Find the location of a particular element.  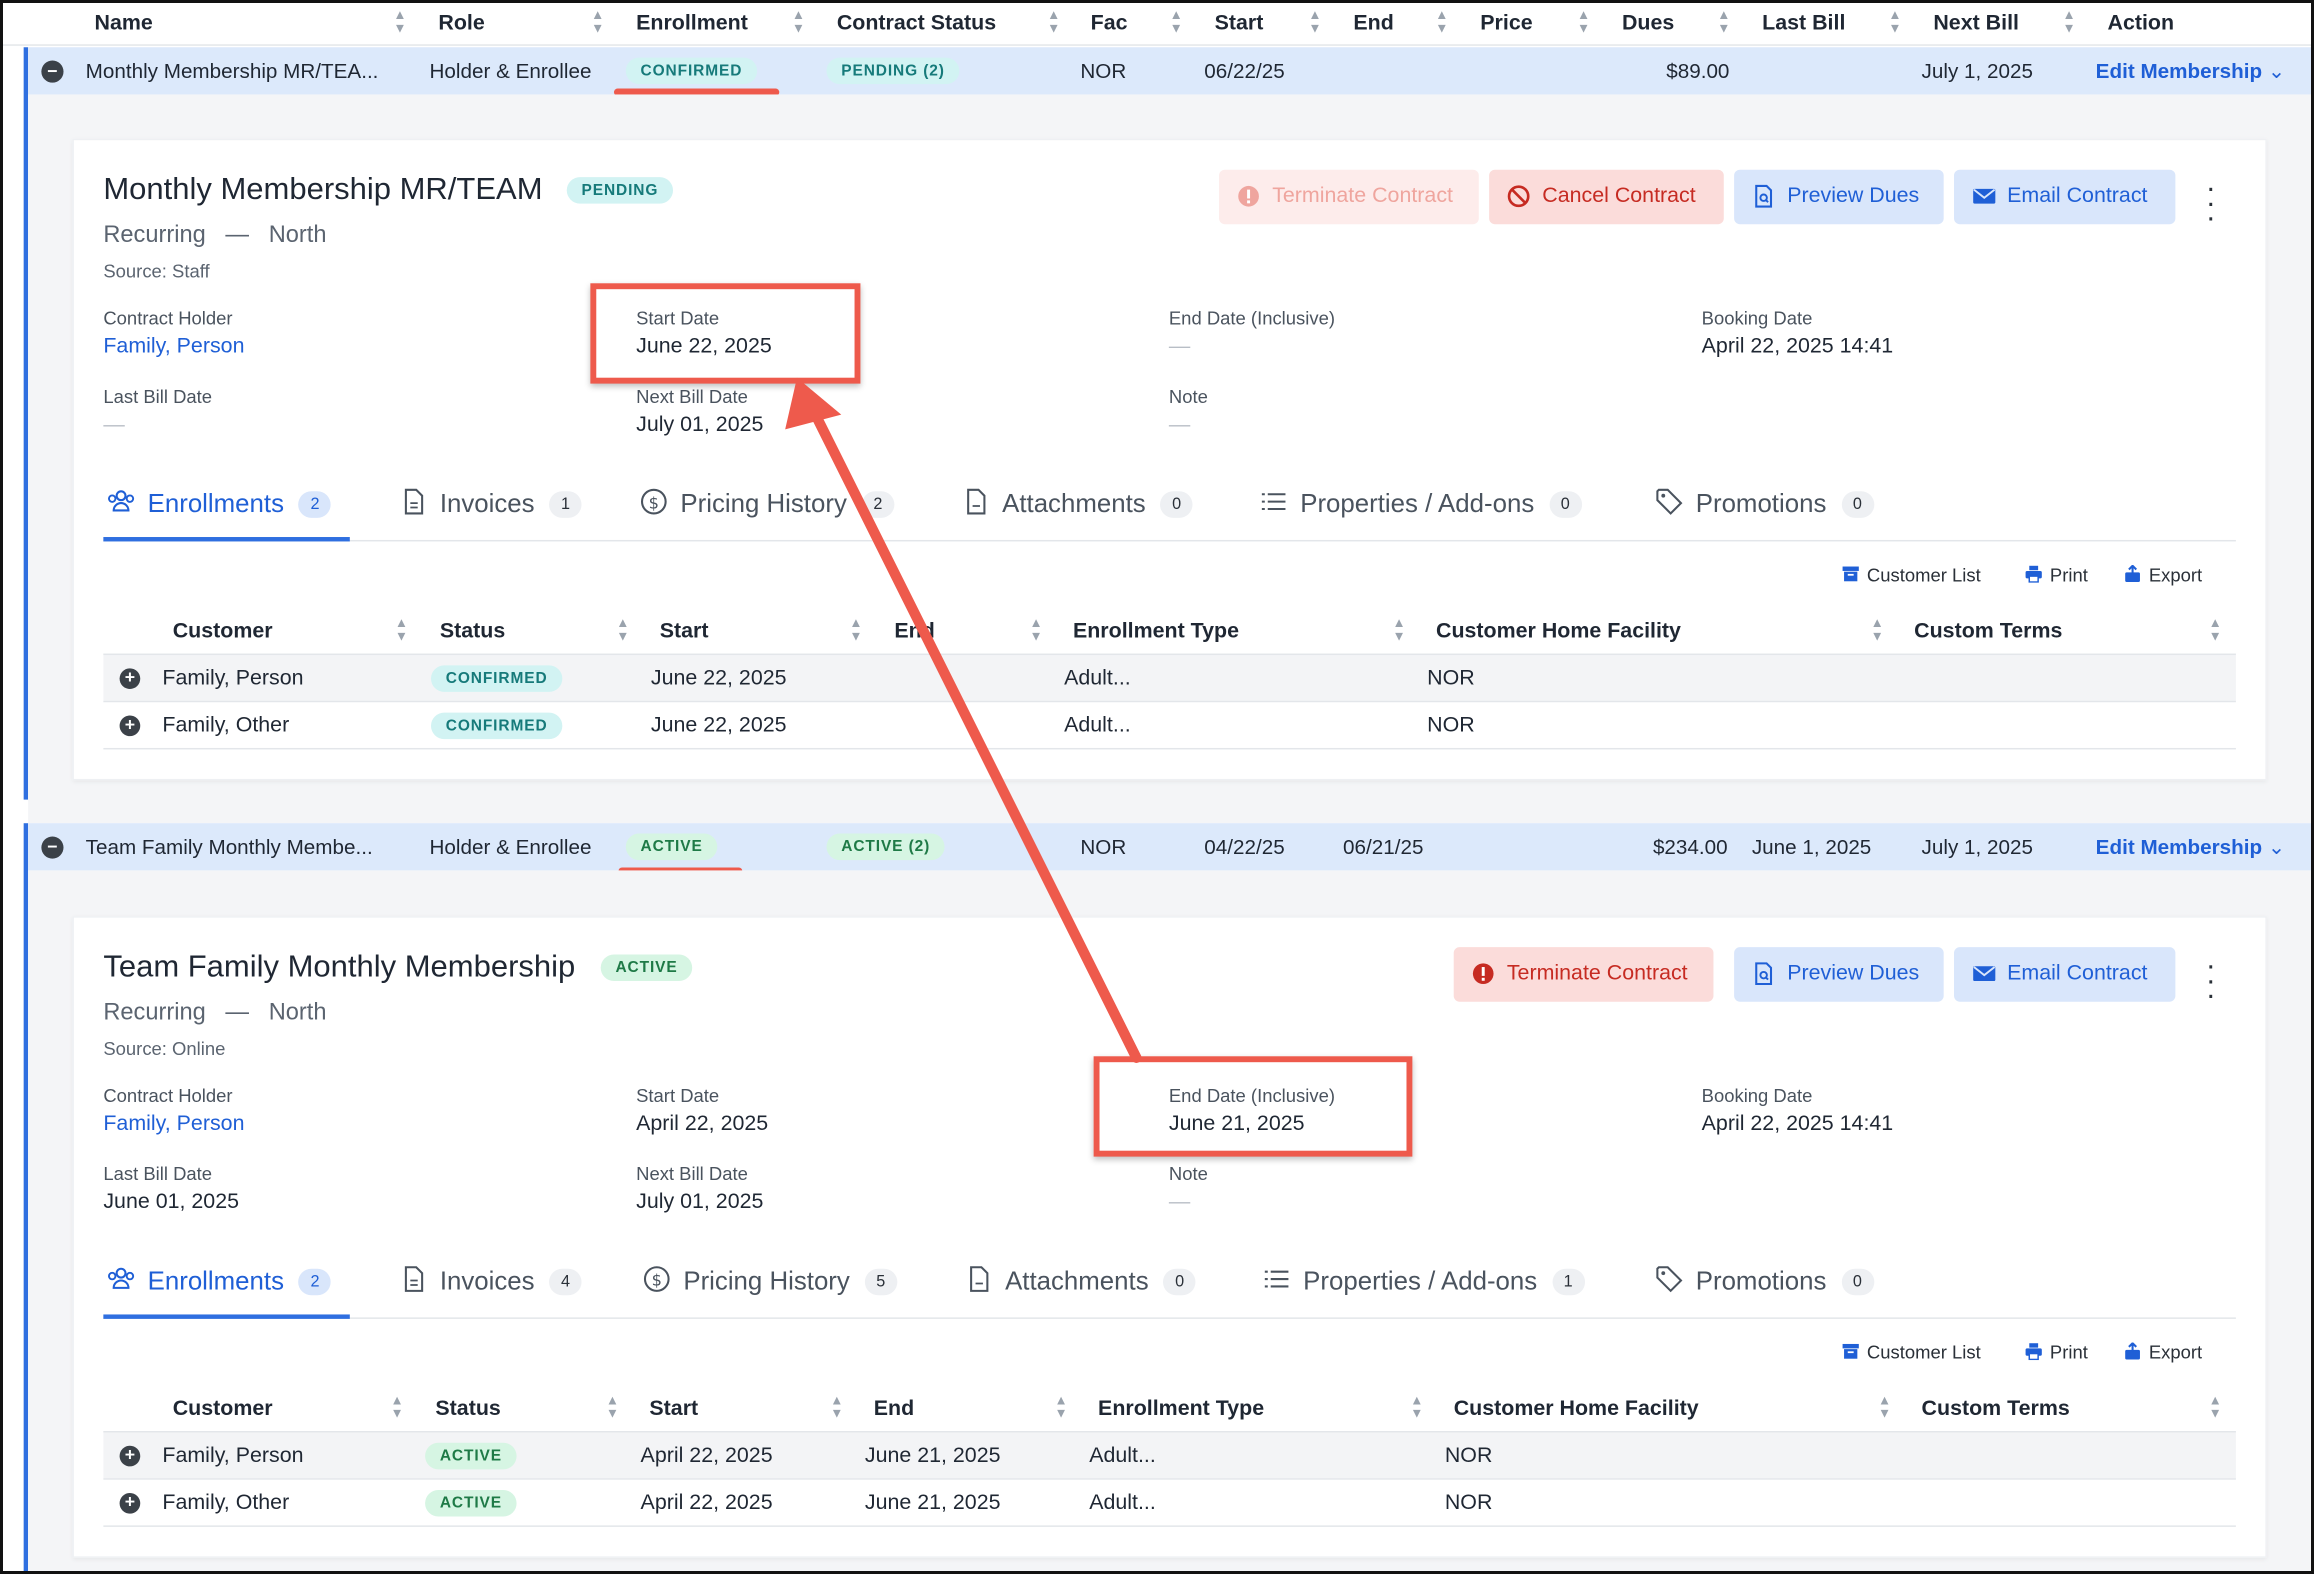

enrollment-badge: ACTIVE is located at coordinates (671, 847).